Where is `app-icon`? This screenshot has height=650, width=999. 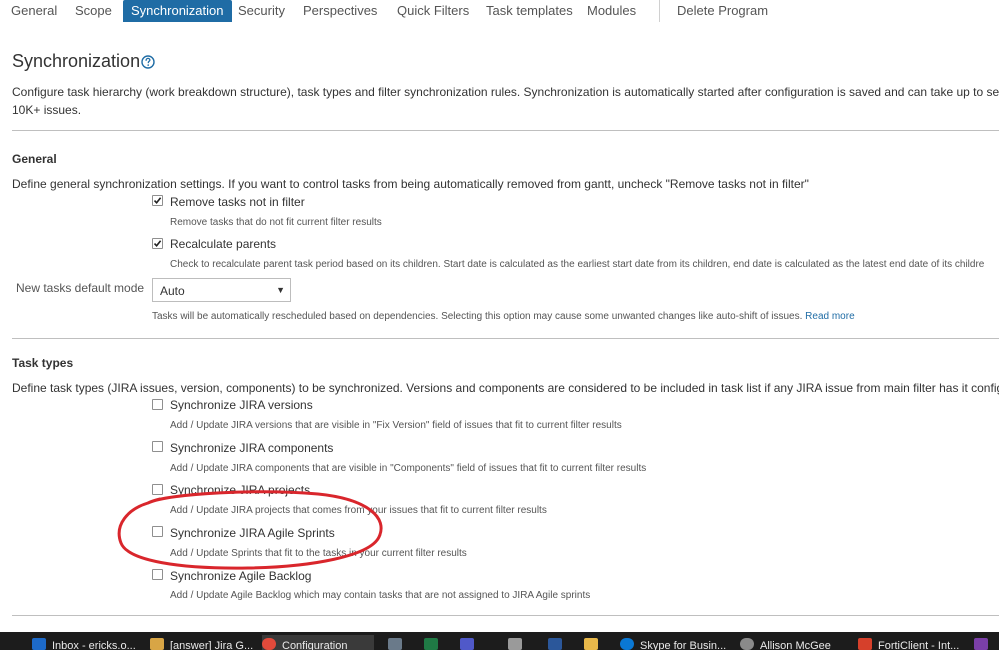 app-icon is located at coordinates (395, 644).